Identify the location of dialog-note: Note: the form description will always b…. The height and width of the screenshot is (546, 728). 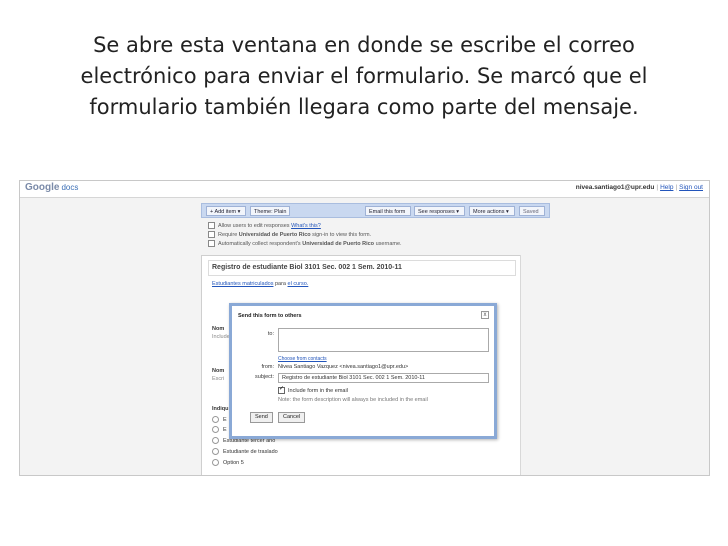
(353, 400).